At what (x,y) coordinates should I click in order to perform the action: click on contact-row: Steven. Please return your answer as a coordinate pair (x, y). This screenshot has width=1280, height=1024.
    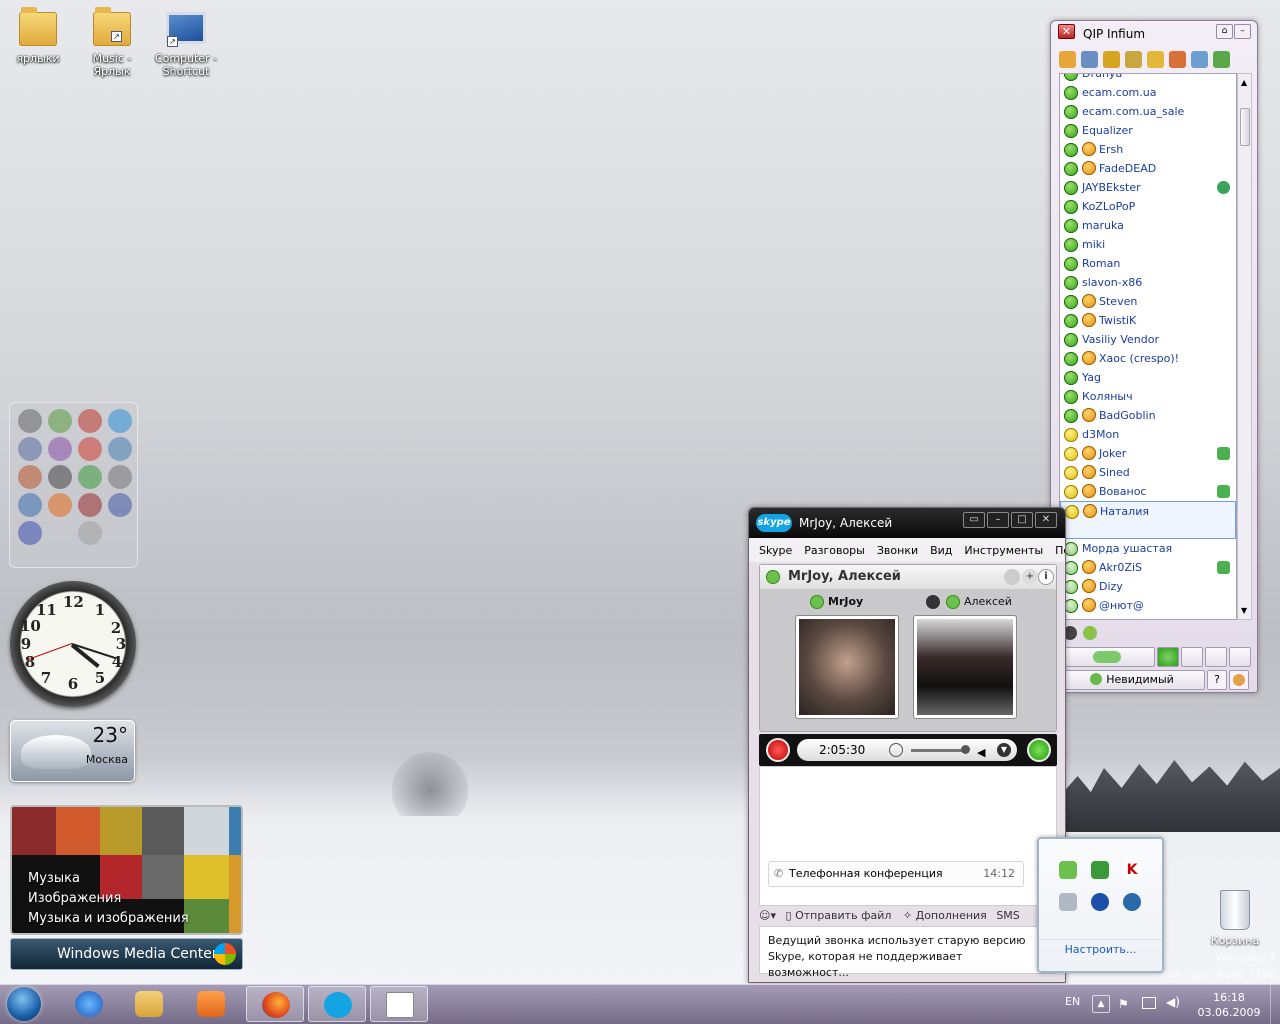
    Looking at the image, I should click on (1148, 301).